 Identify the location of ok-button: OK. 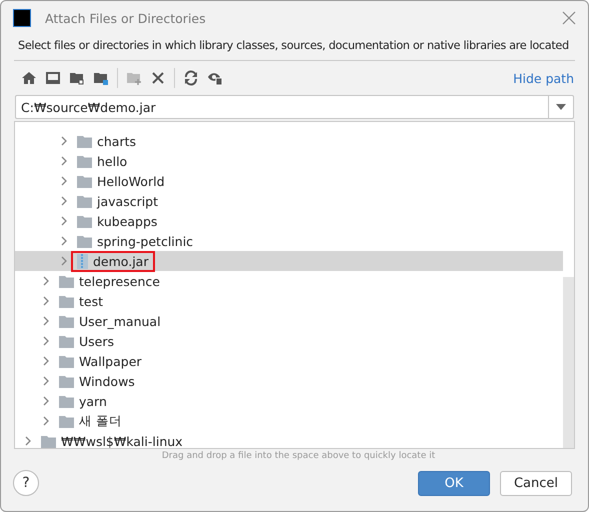
(454, 483).